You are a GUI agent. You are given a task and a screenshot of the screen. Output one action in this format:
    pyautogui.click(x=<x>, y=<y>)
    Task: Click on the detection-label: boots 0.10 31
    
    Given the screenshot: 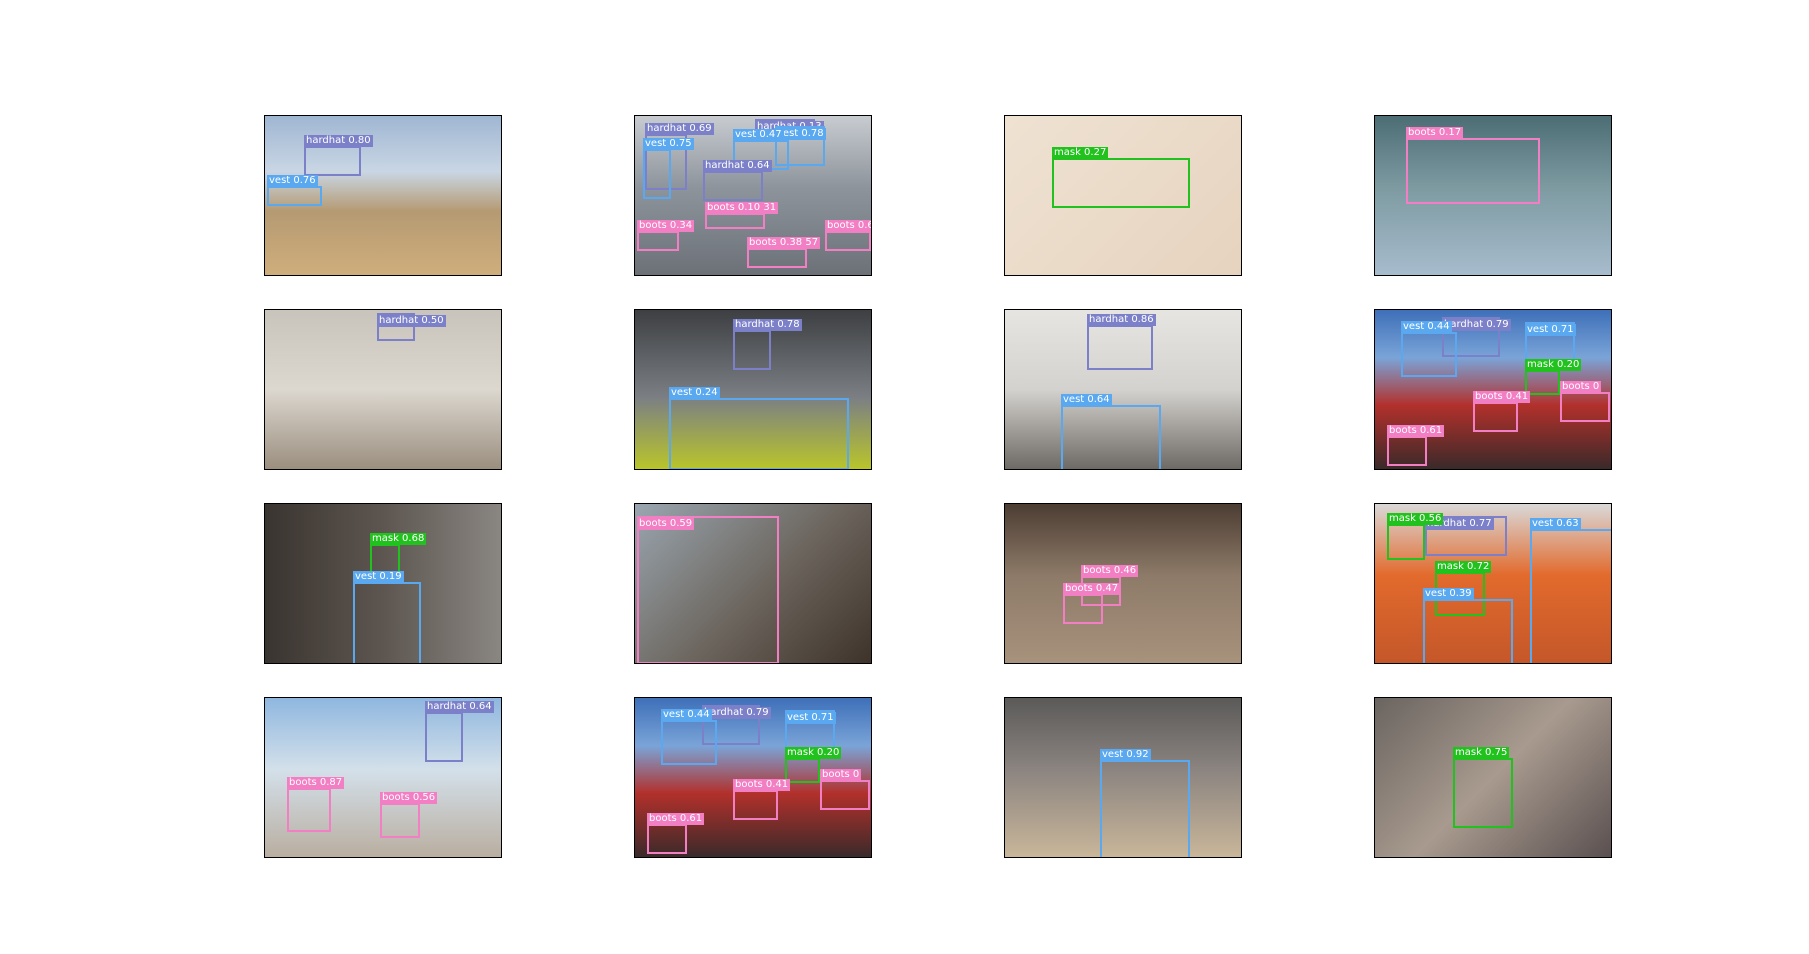 What is the action you would take?
    pyautogui.click(x=742, y=208)
    